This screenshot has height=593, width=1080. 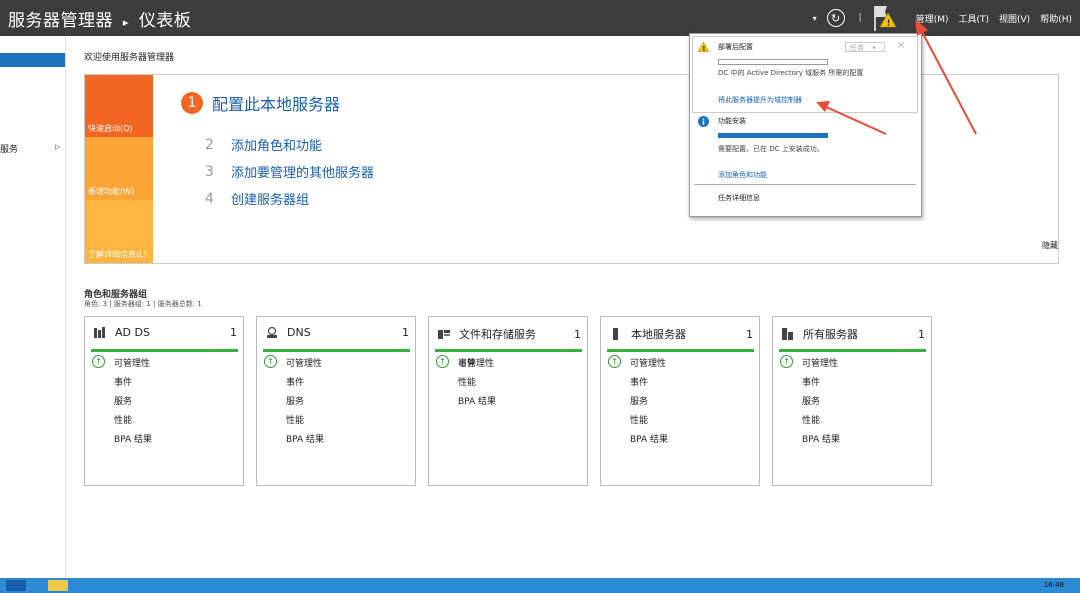 What do you see at coordinates (119, 231) in the screenshot?
I see `learn-more-tab: 了解详细信息(L)` at bounding box center [119, 231].